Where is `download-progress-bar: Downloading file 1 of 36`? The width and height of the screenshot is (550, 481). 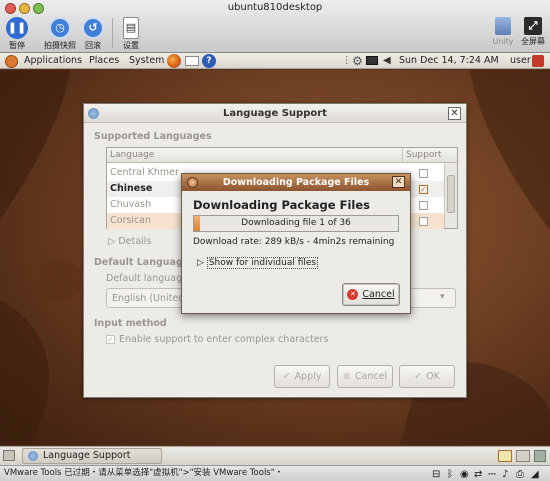
download-progress-bar: Downloading file 1 of 36 is located at coordinates (296, 223).